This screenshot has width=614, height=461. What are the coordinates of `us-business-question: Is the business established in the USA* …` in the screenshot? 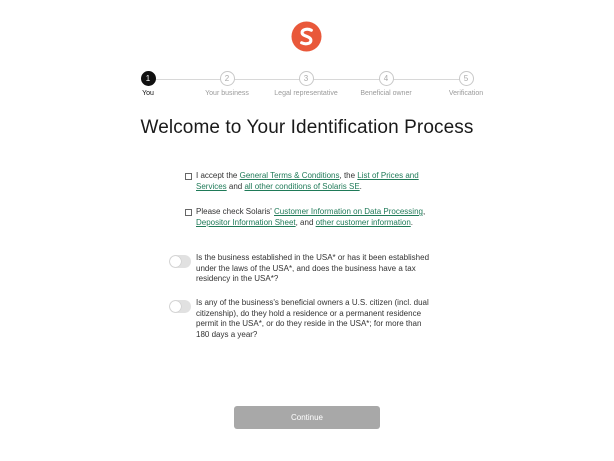 It's located at (313, 268).